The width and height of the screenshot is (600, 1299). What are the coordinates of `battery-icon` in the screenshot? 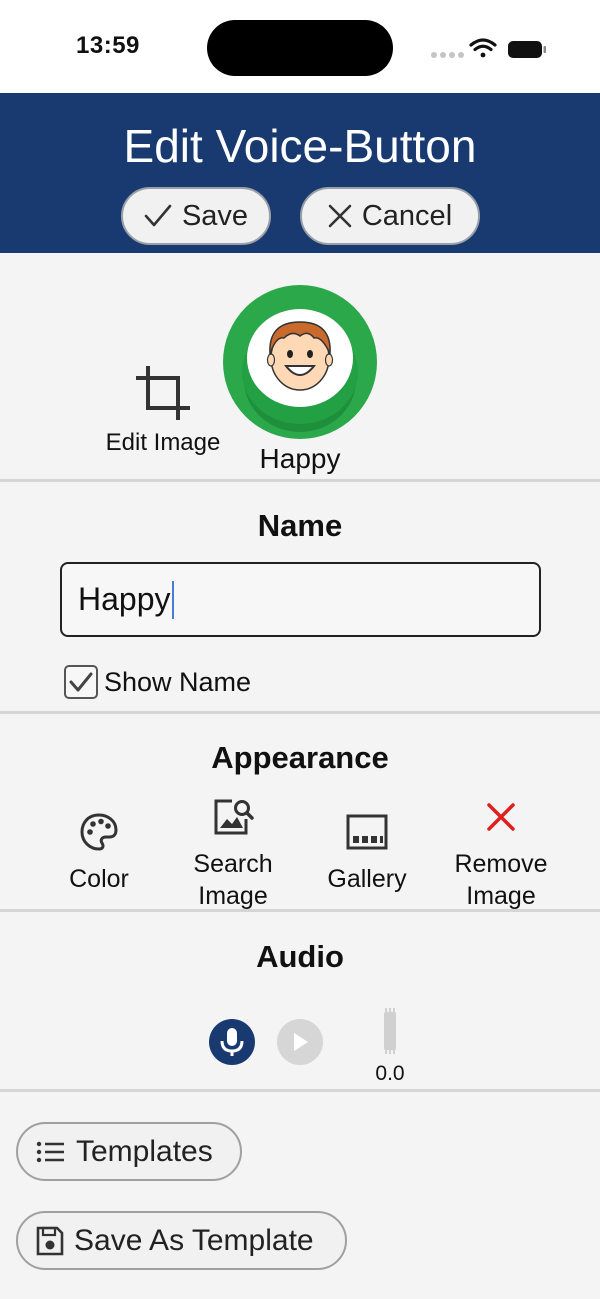 It's located at (527, 49).